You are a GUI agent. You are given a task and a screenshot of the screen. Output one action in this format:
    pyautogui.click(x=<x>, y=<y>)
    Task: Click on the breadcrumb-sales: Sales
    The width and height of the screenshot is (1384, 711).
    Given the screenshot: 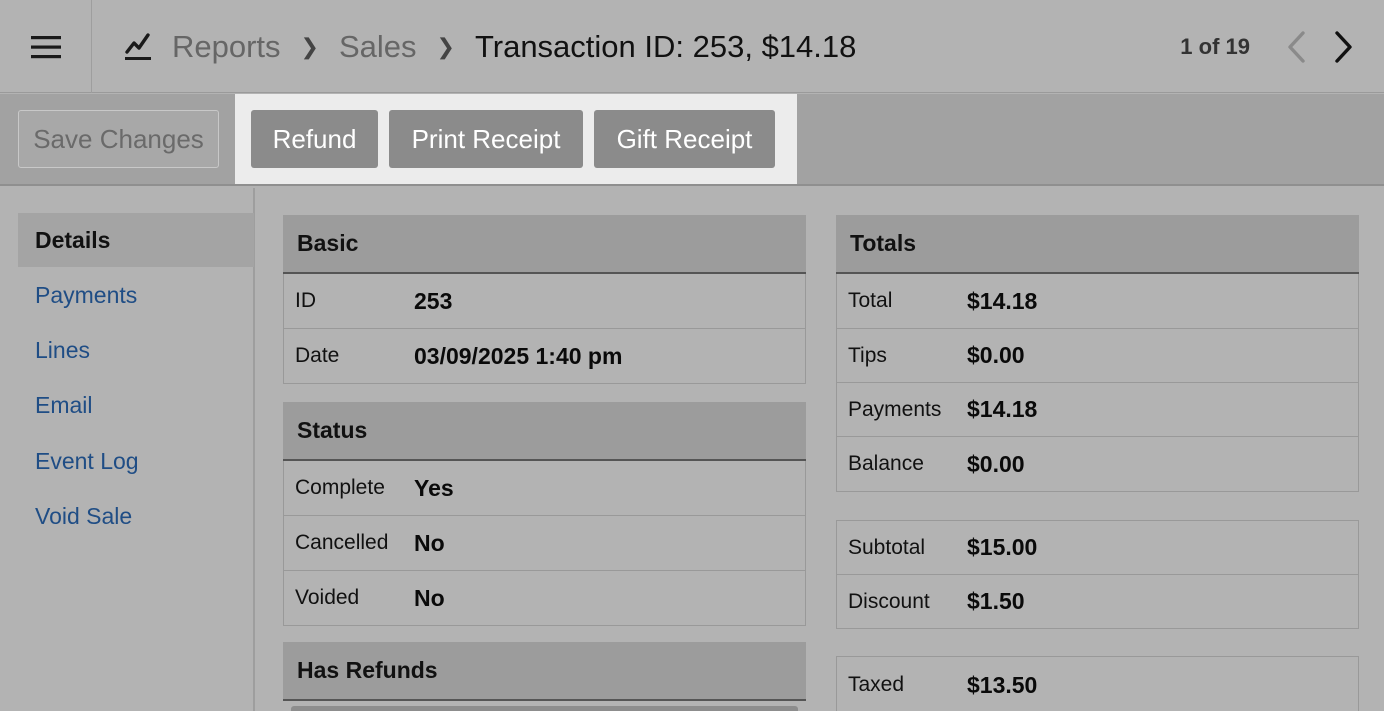 What is the action you would take?
    pyautogui.click(x=378, y=47)
    